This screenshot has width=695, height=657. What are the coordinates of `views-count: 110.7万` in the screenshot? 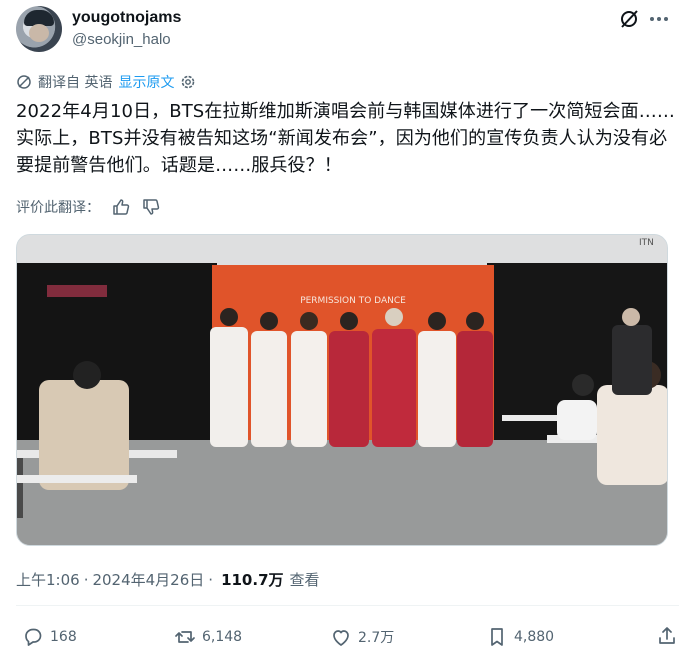 It's located at (252, 580).